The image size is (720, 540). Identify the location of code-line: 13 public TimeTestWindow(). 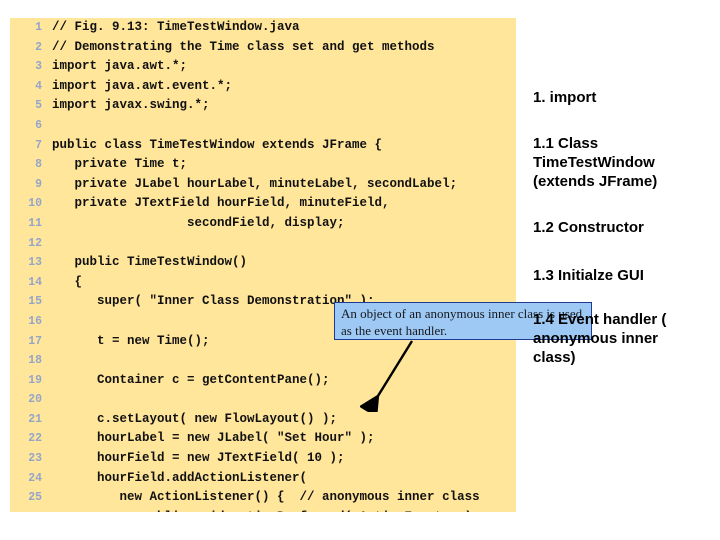
(263, 263).